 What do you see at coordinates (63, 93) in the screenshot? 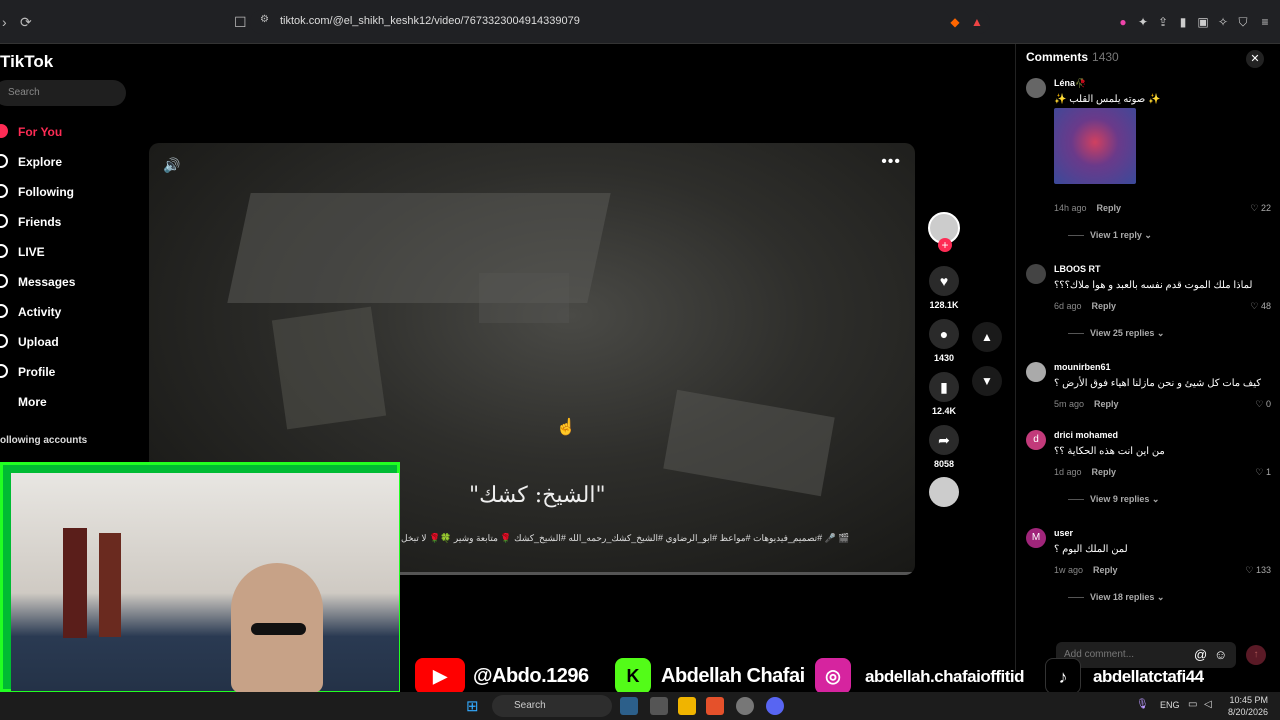
I see `search-input: Search` at bounding box center [63, 93].